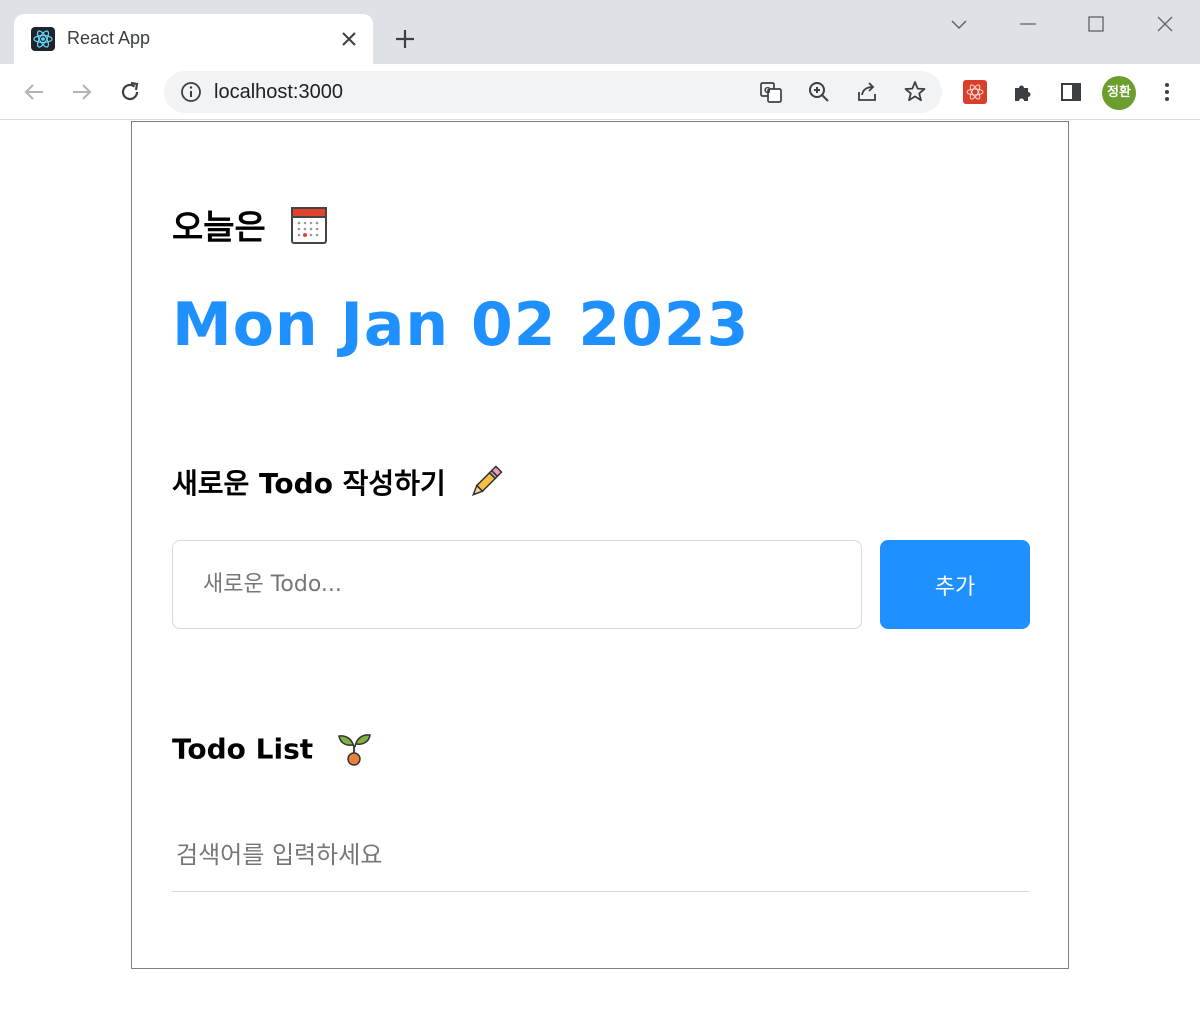 Image resolution: width=1200 pixels, height=1009 pixels. Describe the element at coordinates (43, 39) in the screenshot. I see `react-favicon-icon` at that location.